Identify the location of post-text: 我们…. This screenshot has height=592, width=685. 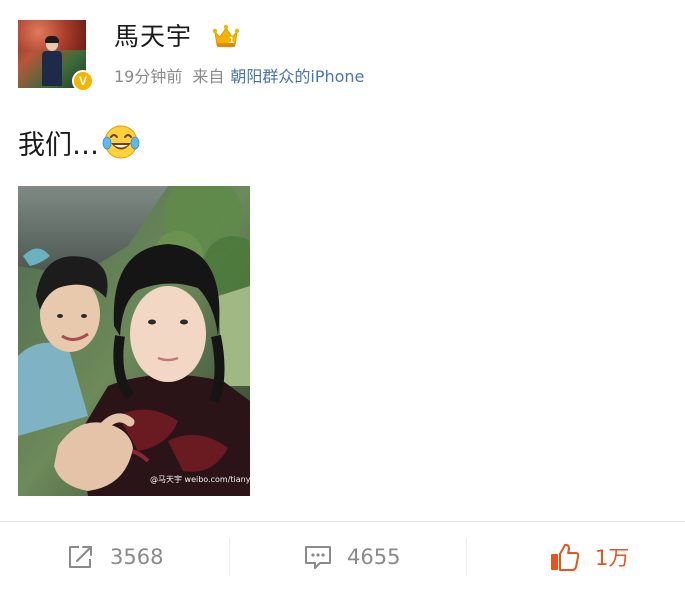
(79, 144).